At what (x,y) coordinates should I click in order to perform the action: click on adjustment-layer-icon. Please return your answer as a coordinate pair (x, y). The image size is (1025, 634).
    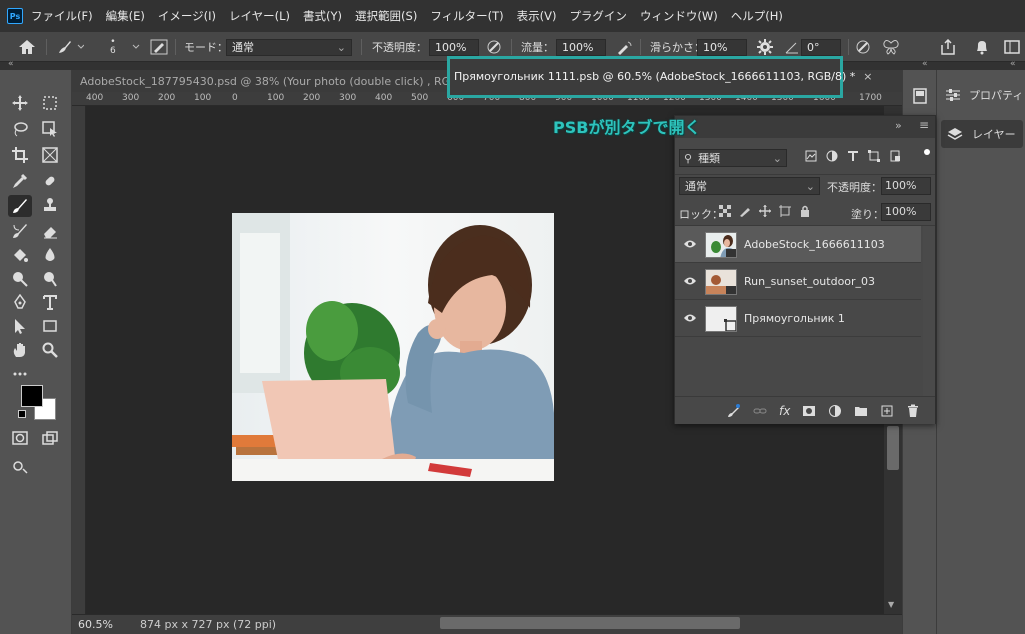
    Looking at the image, I should click on (835, 411).